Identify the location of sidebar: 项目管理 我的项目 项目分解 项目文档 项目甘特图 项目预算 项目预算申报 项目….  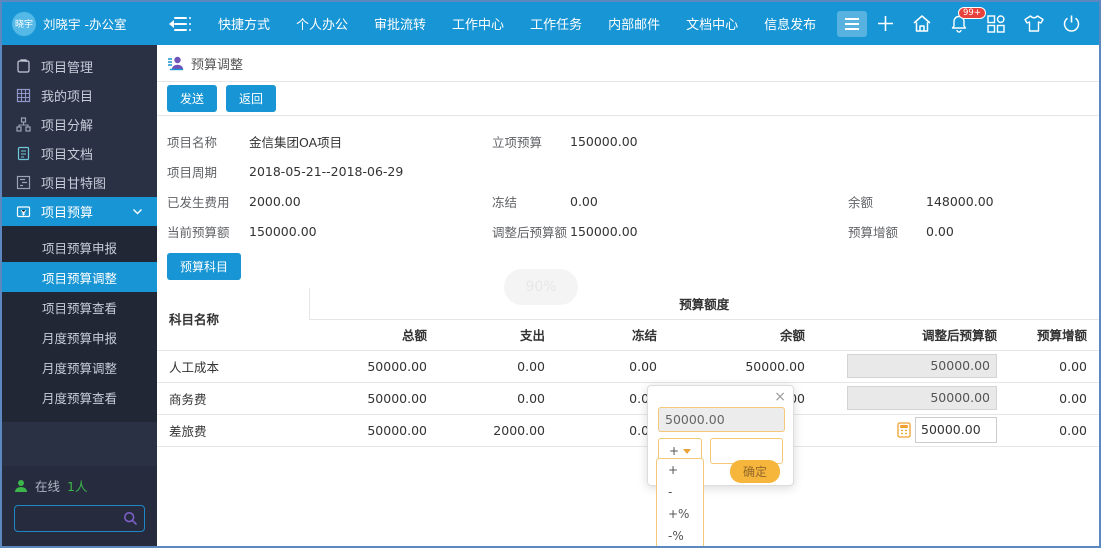
(79, 295).